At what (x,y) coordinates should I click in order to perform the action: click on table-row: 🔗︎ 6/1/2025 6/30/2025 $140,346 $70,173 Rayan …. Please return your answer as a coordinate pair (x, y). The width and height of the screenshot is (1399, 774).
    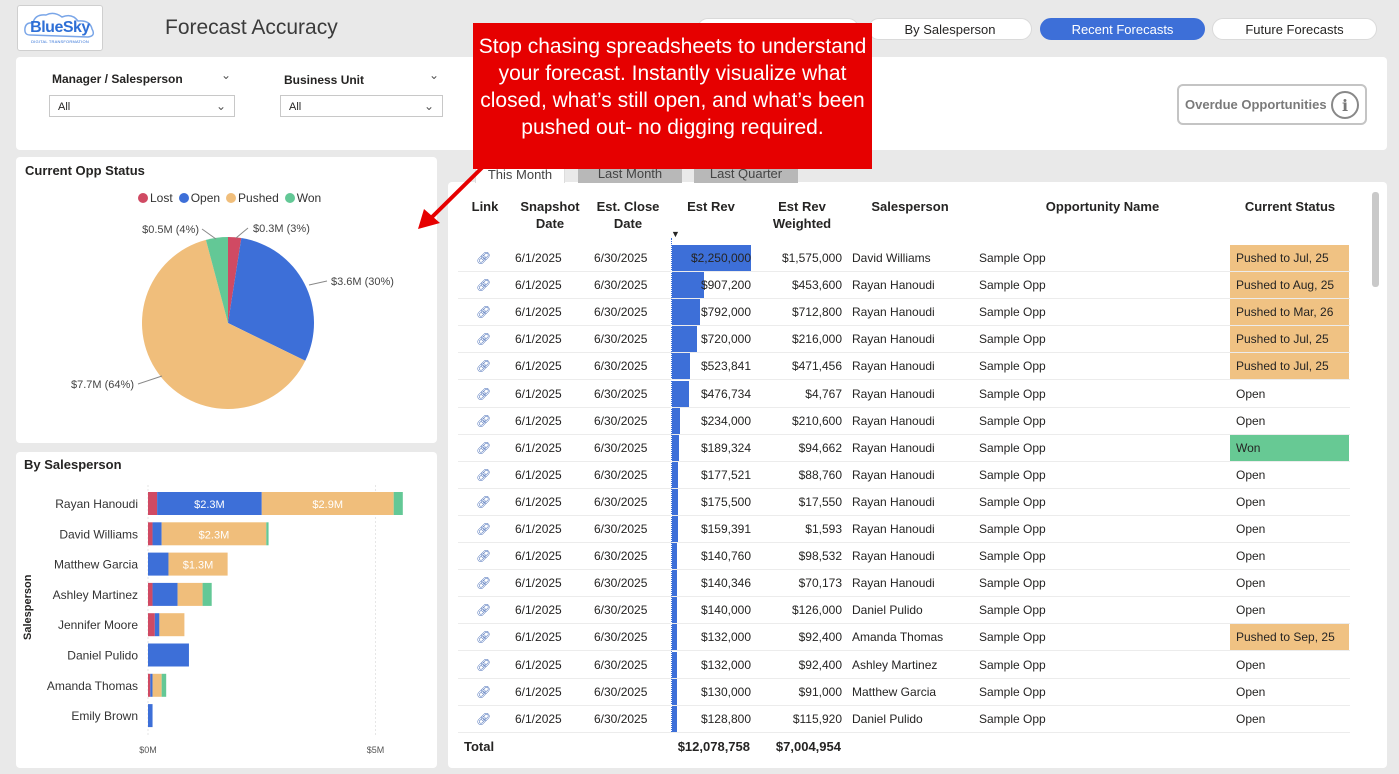
    Looking at the image, I should click on (904, 584).